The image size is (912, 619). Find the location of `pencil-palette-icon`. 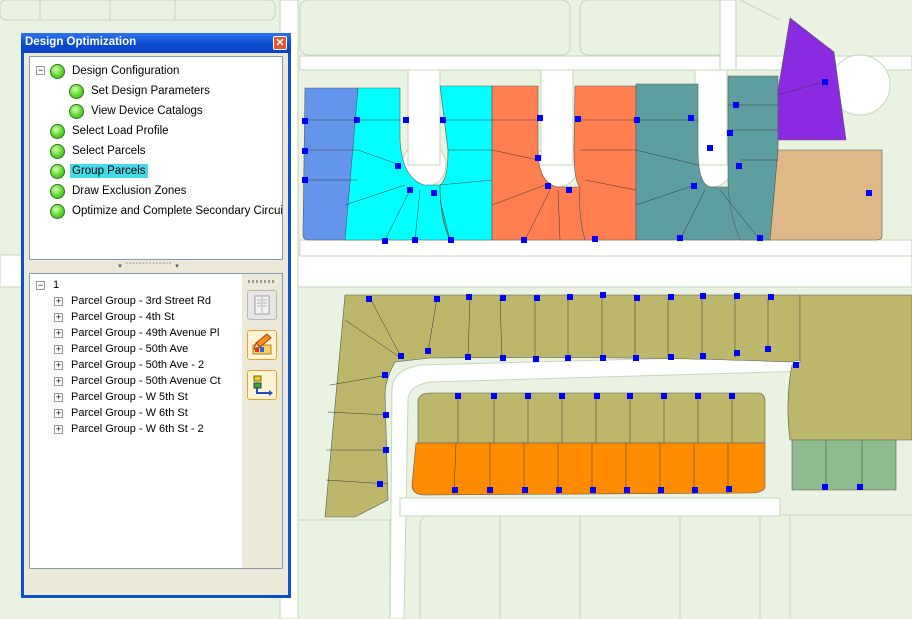

pencil-palette-icon is located at coordinates (262, 344).